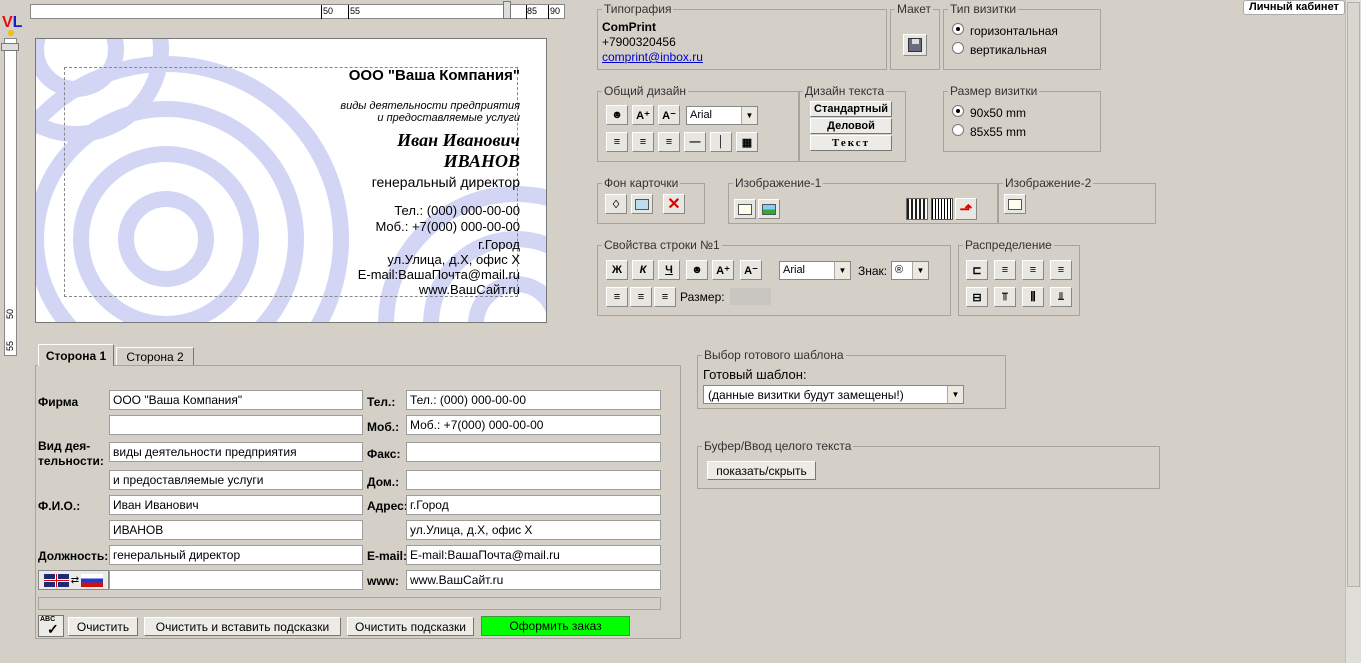 Image resolution: width=1361 pixels, height=663 pixels. I want to click on align-left-icon: ≡, so click(617, 142).